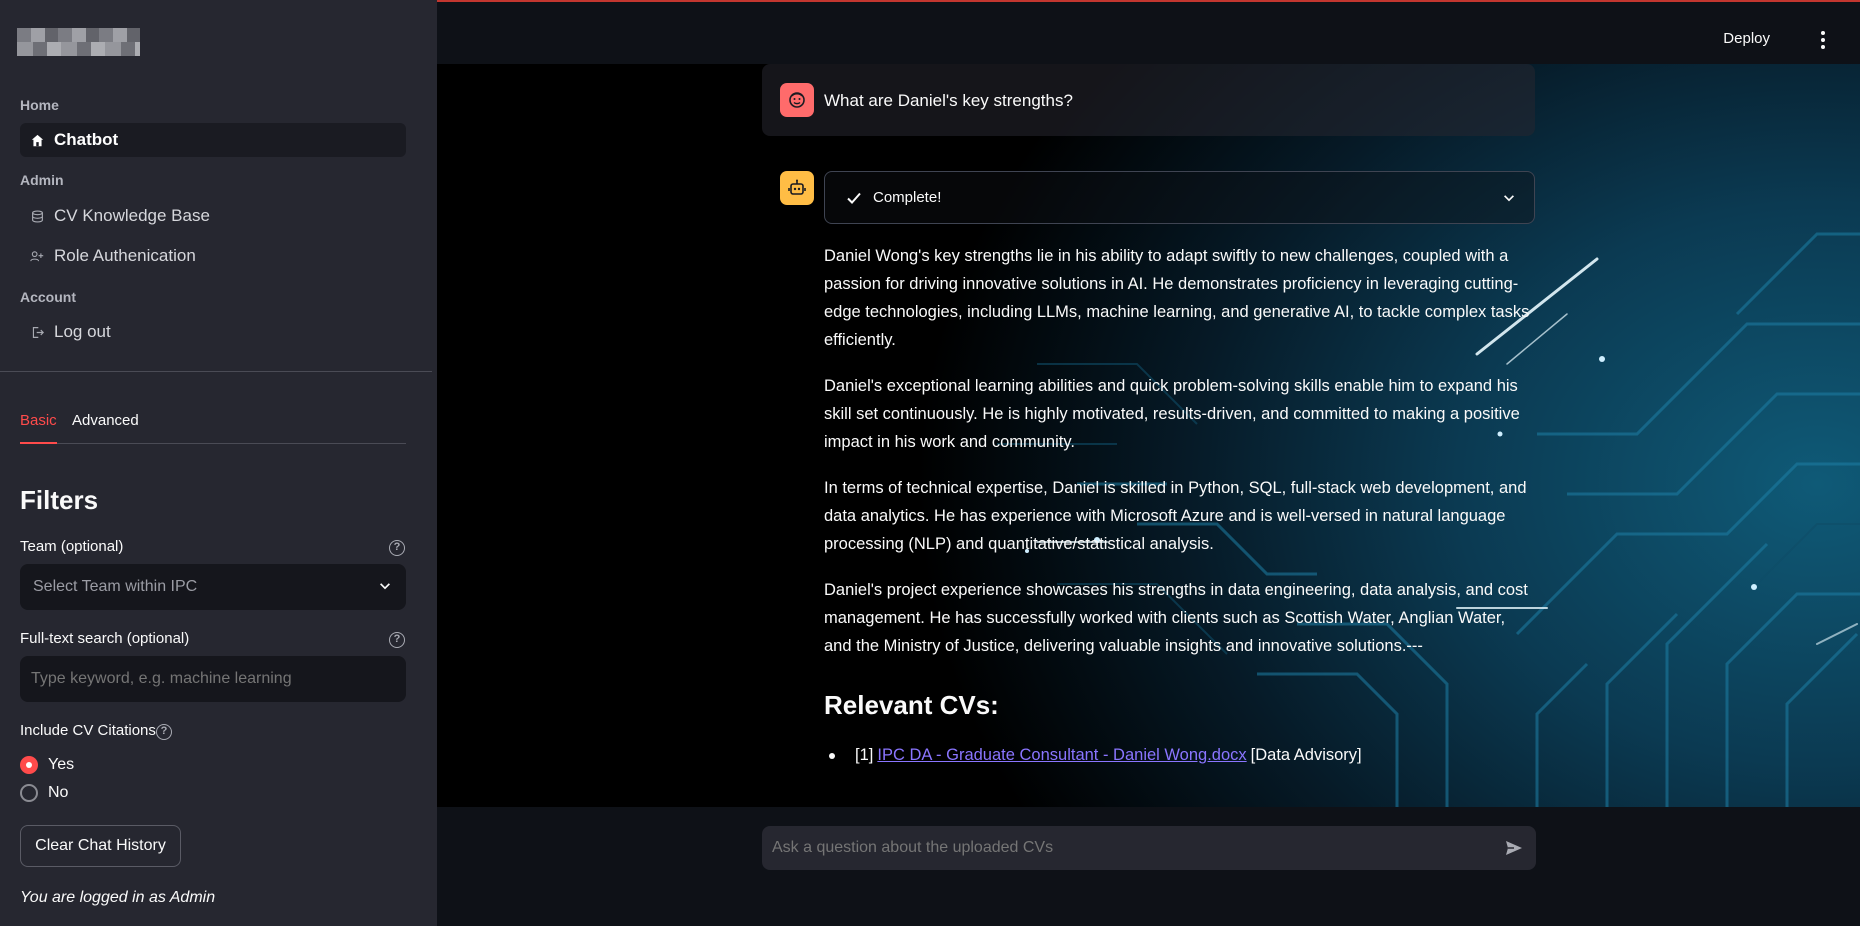  Describe the element at coordinates (37, 332) in the screenshot. I see `logout-icon` at that location.